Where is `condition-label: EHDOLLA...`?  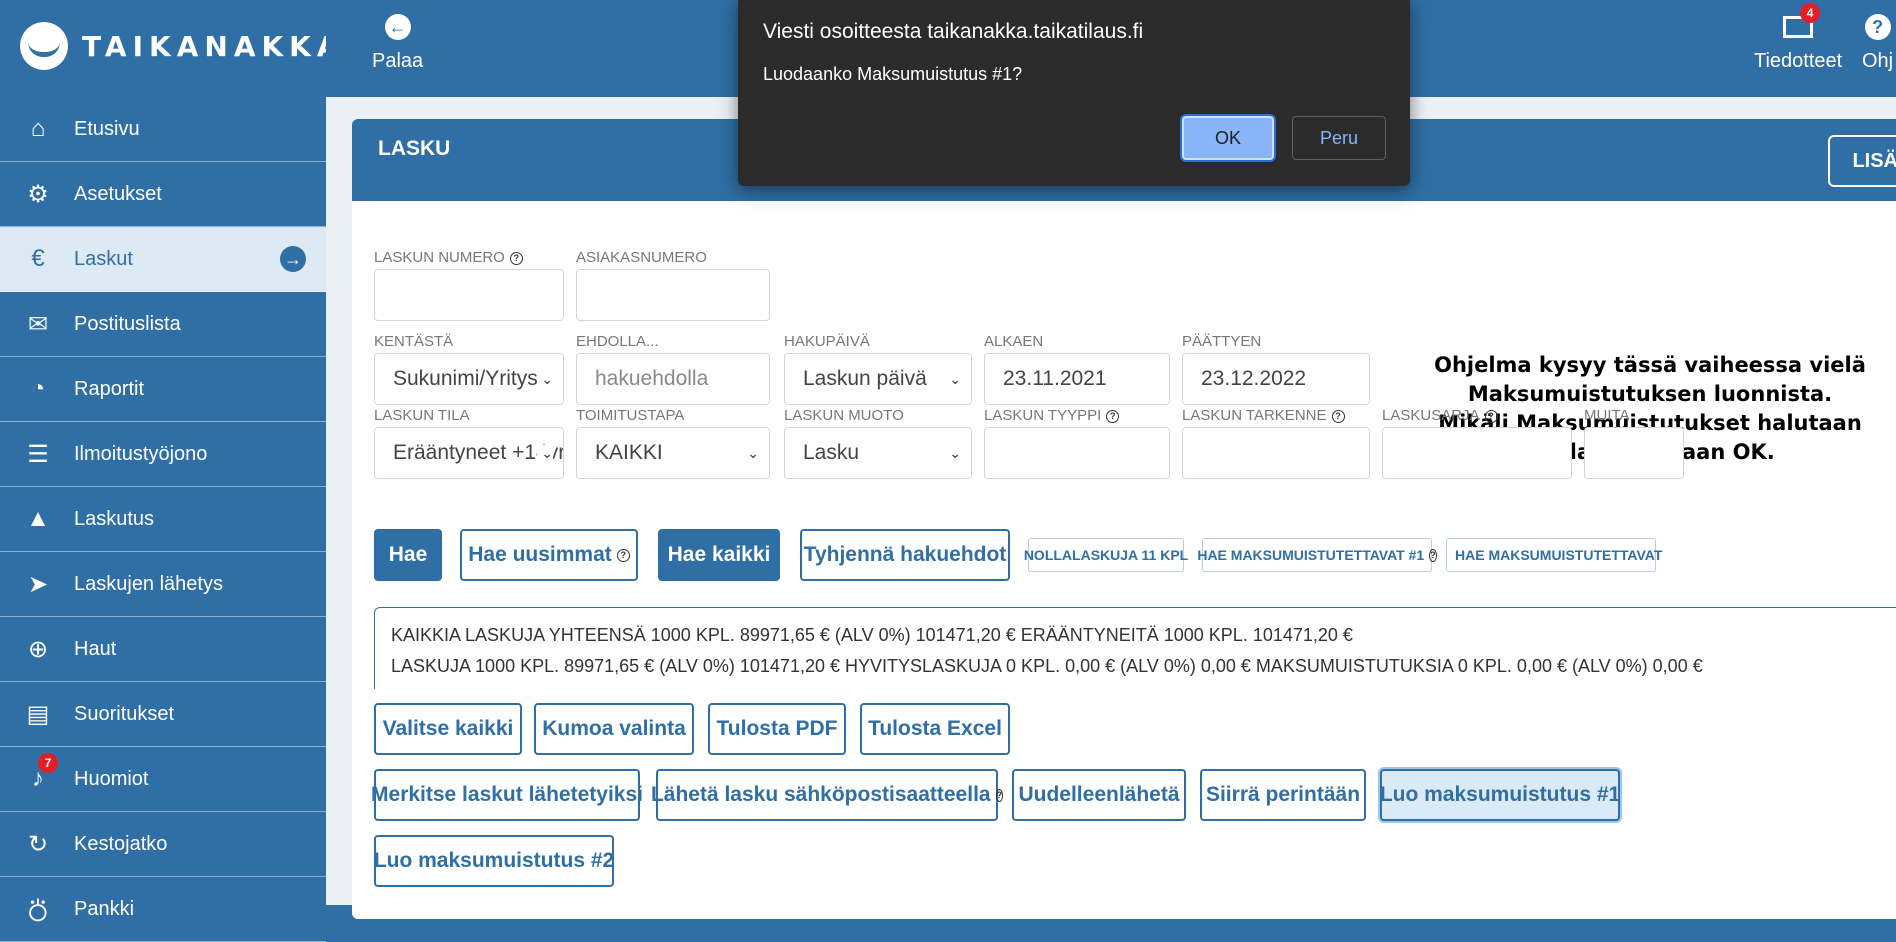 condition-label: EHDOLLA... is located at coordinates (617, 341).